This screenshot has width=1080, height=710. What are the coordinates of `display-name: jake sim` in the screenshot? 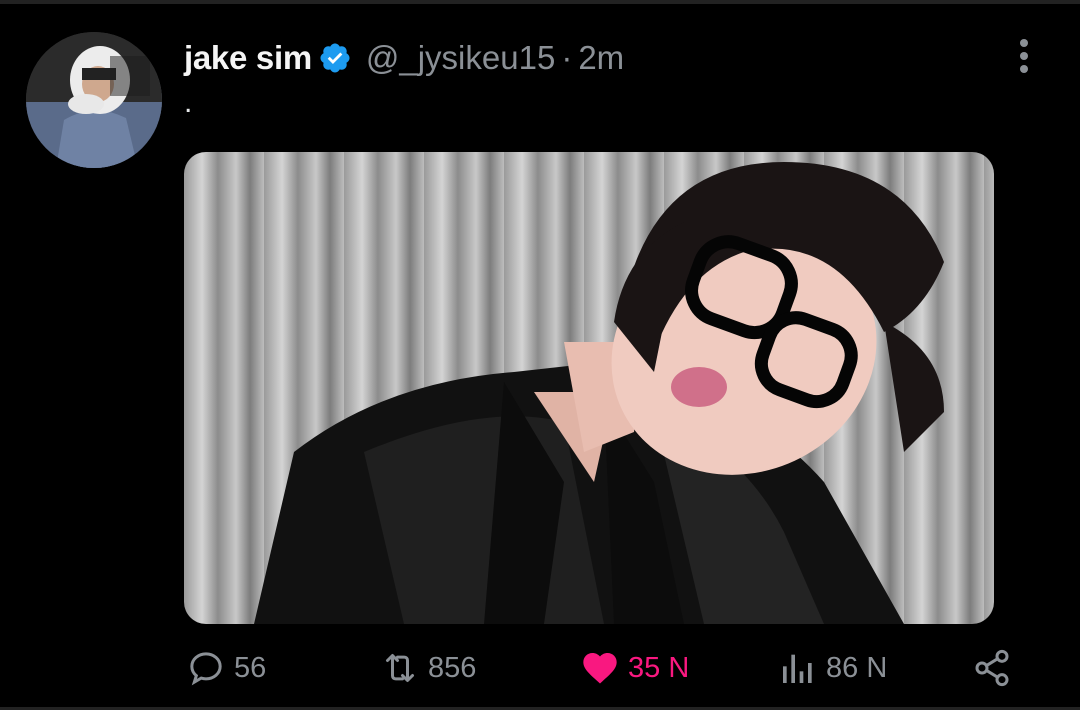 It's located at (248, 58).